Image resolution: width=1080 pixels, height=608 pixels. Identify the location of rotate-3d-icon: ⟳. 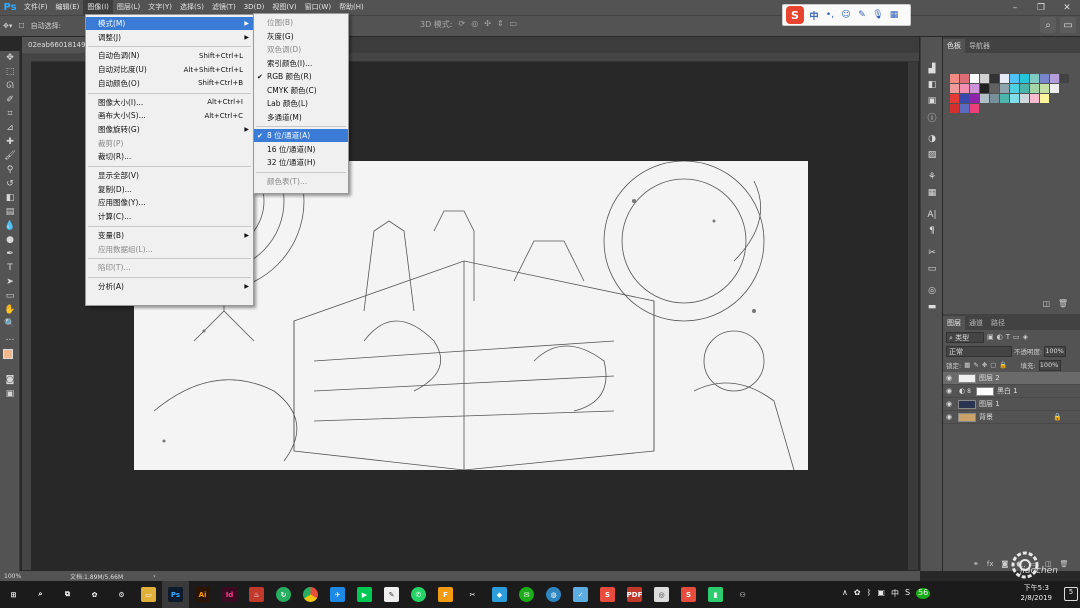
(462, 24).